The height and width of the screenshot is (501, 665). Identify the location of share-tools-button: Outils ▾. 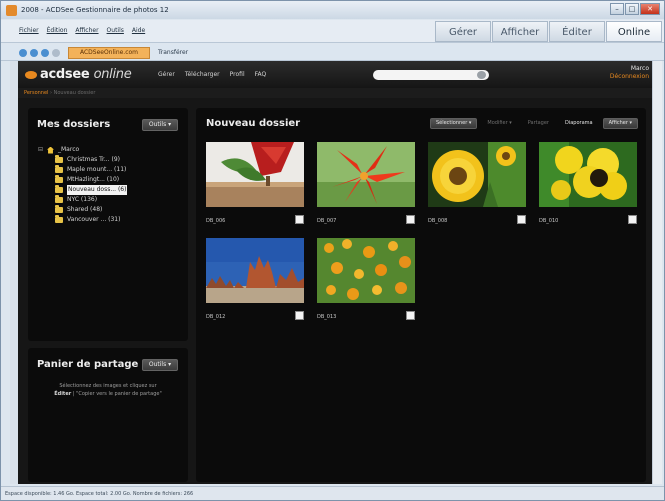
(160, 365).